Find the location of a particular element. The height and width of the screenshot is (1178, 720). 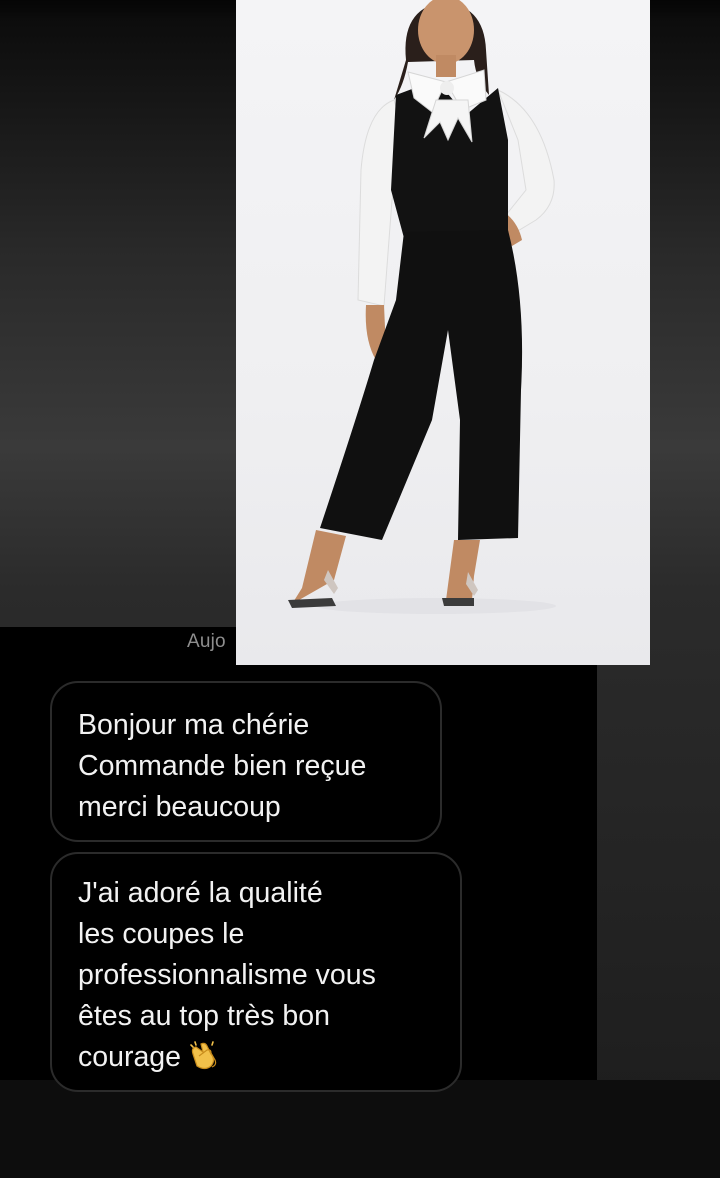

clapping-hands-icon is located at coordinates (204, 1061).